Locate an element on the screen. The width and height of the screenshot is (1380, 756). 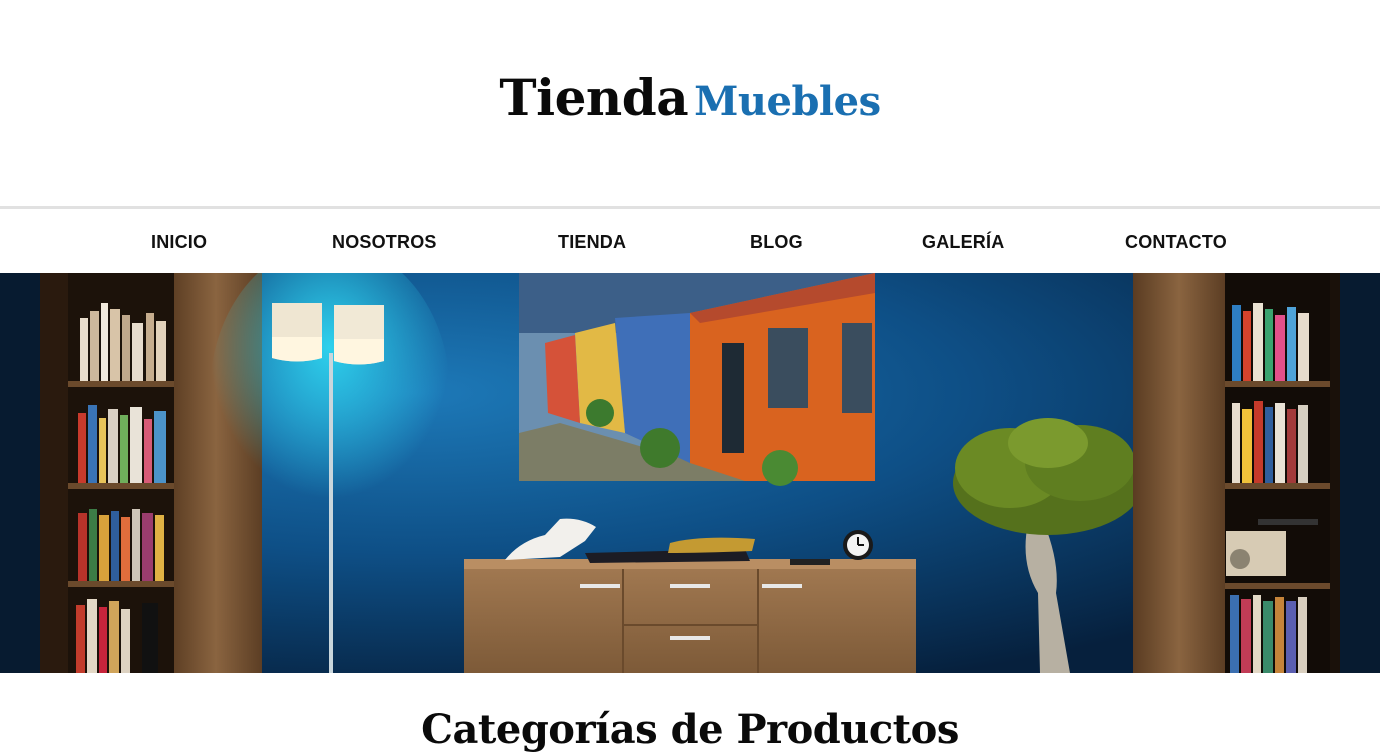
right-bookshelf is located at coordinates (1236, 473).